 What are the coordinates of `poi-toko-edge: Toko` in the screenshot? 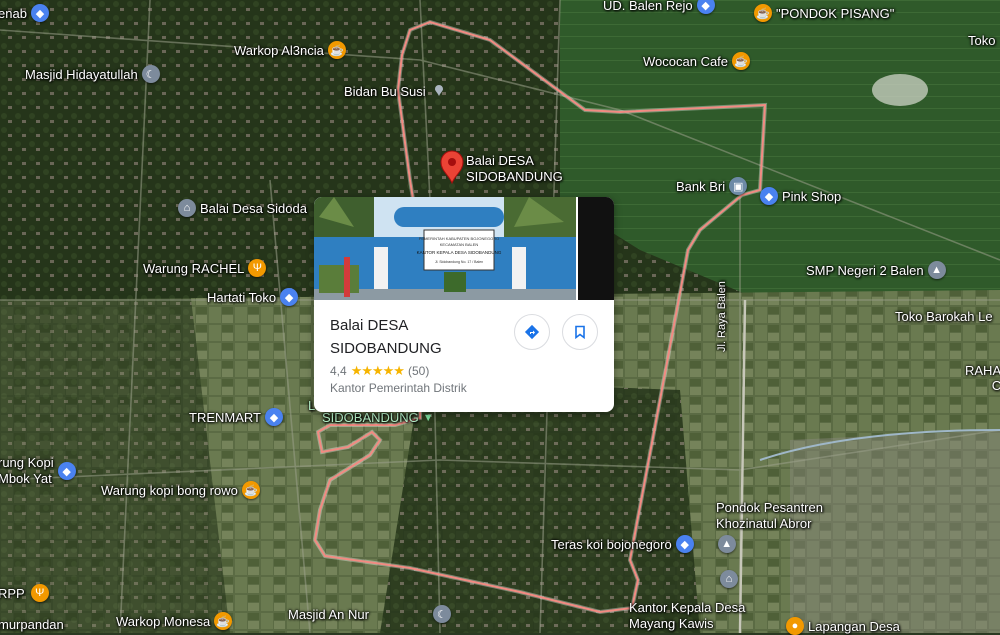 It's located at (981, 40).